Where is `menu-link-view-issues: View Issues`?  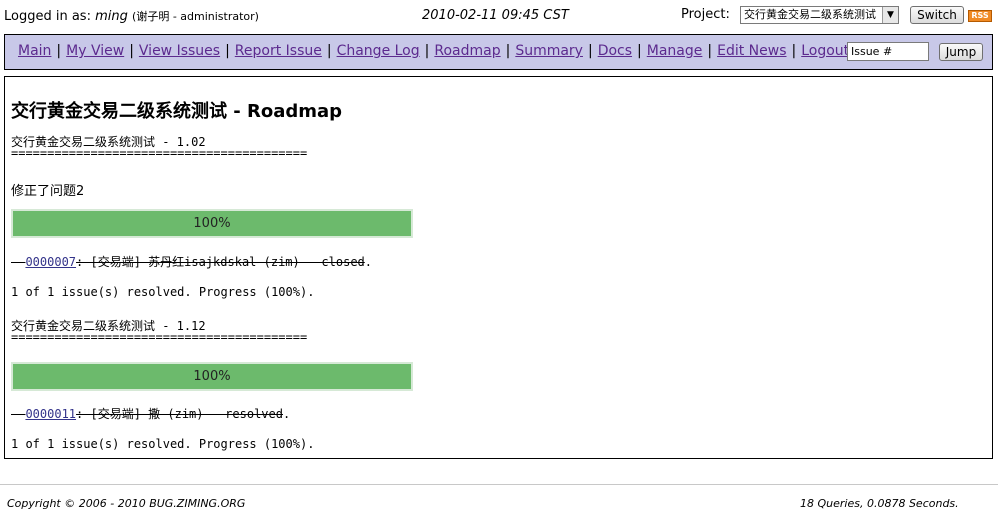
menu-link-view-issues: View Issues is located at coordinates (179, 51).